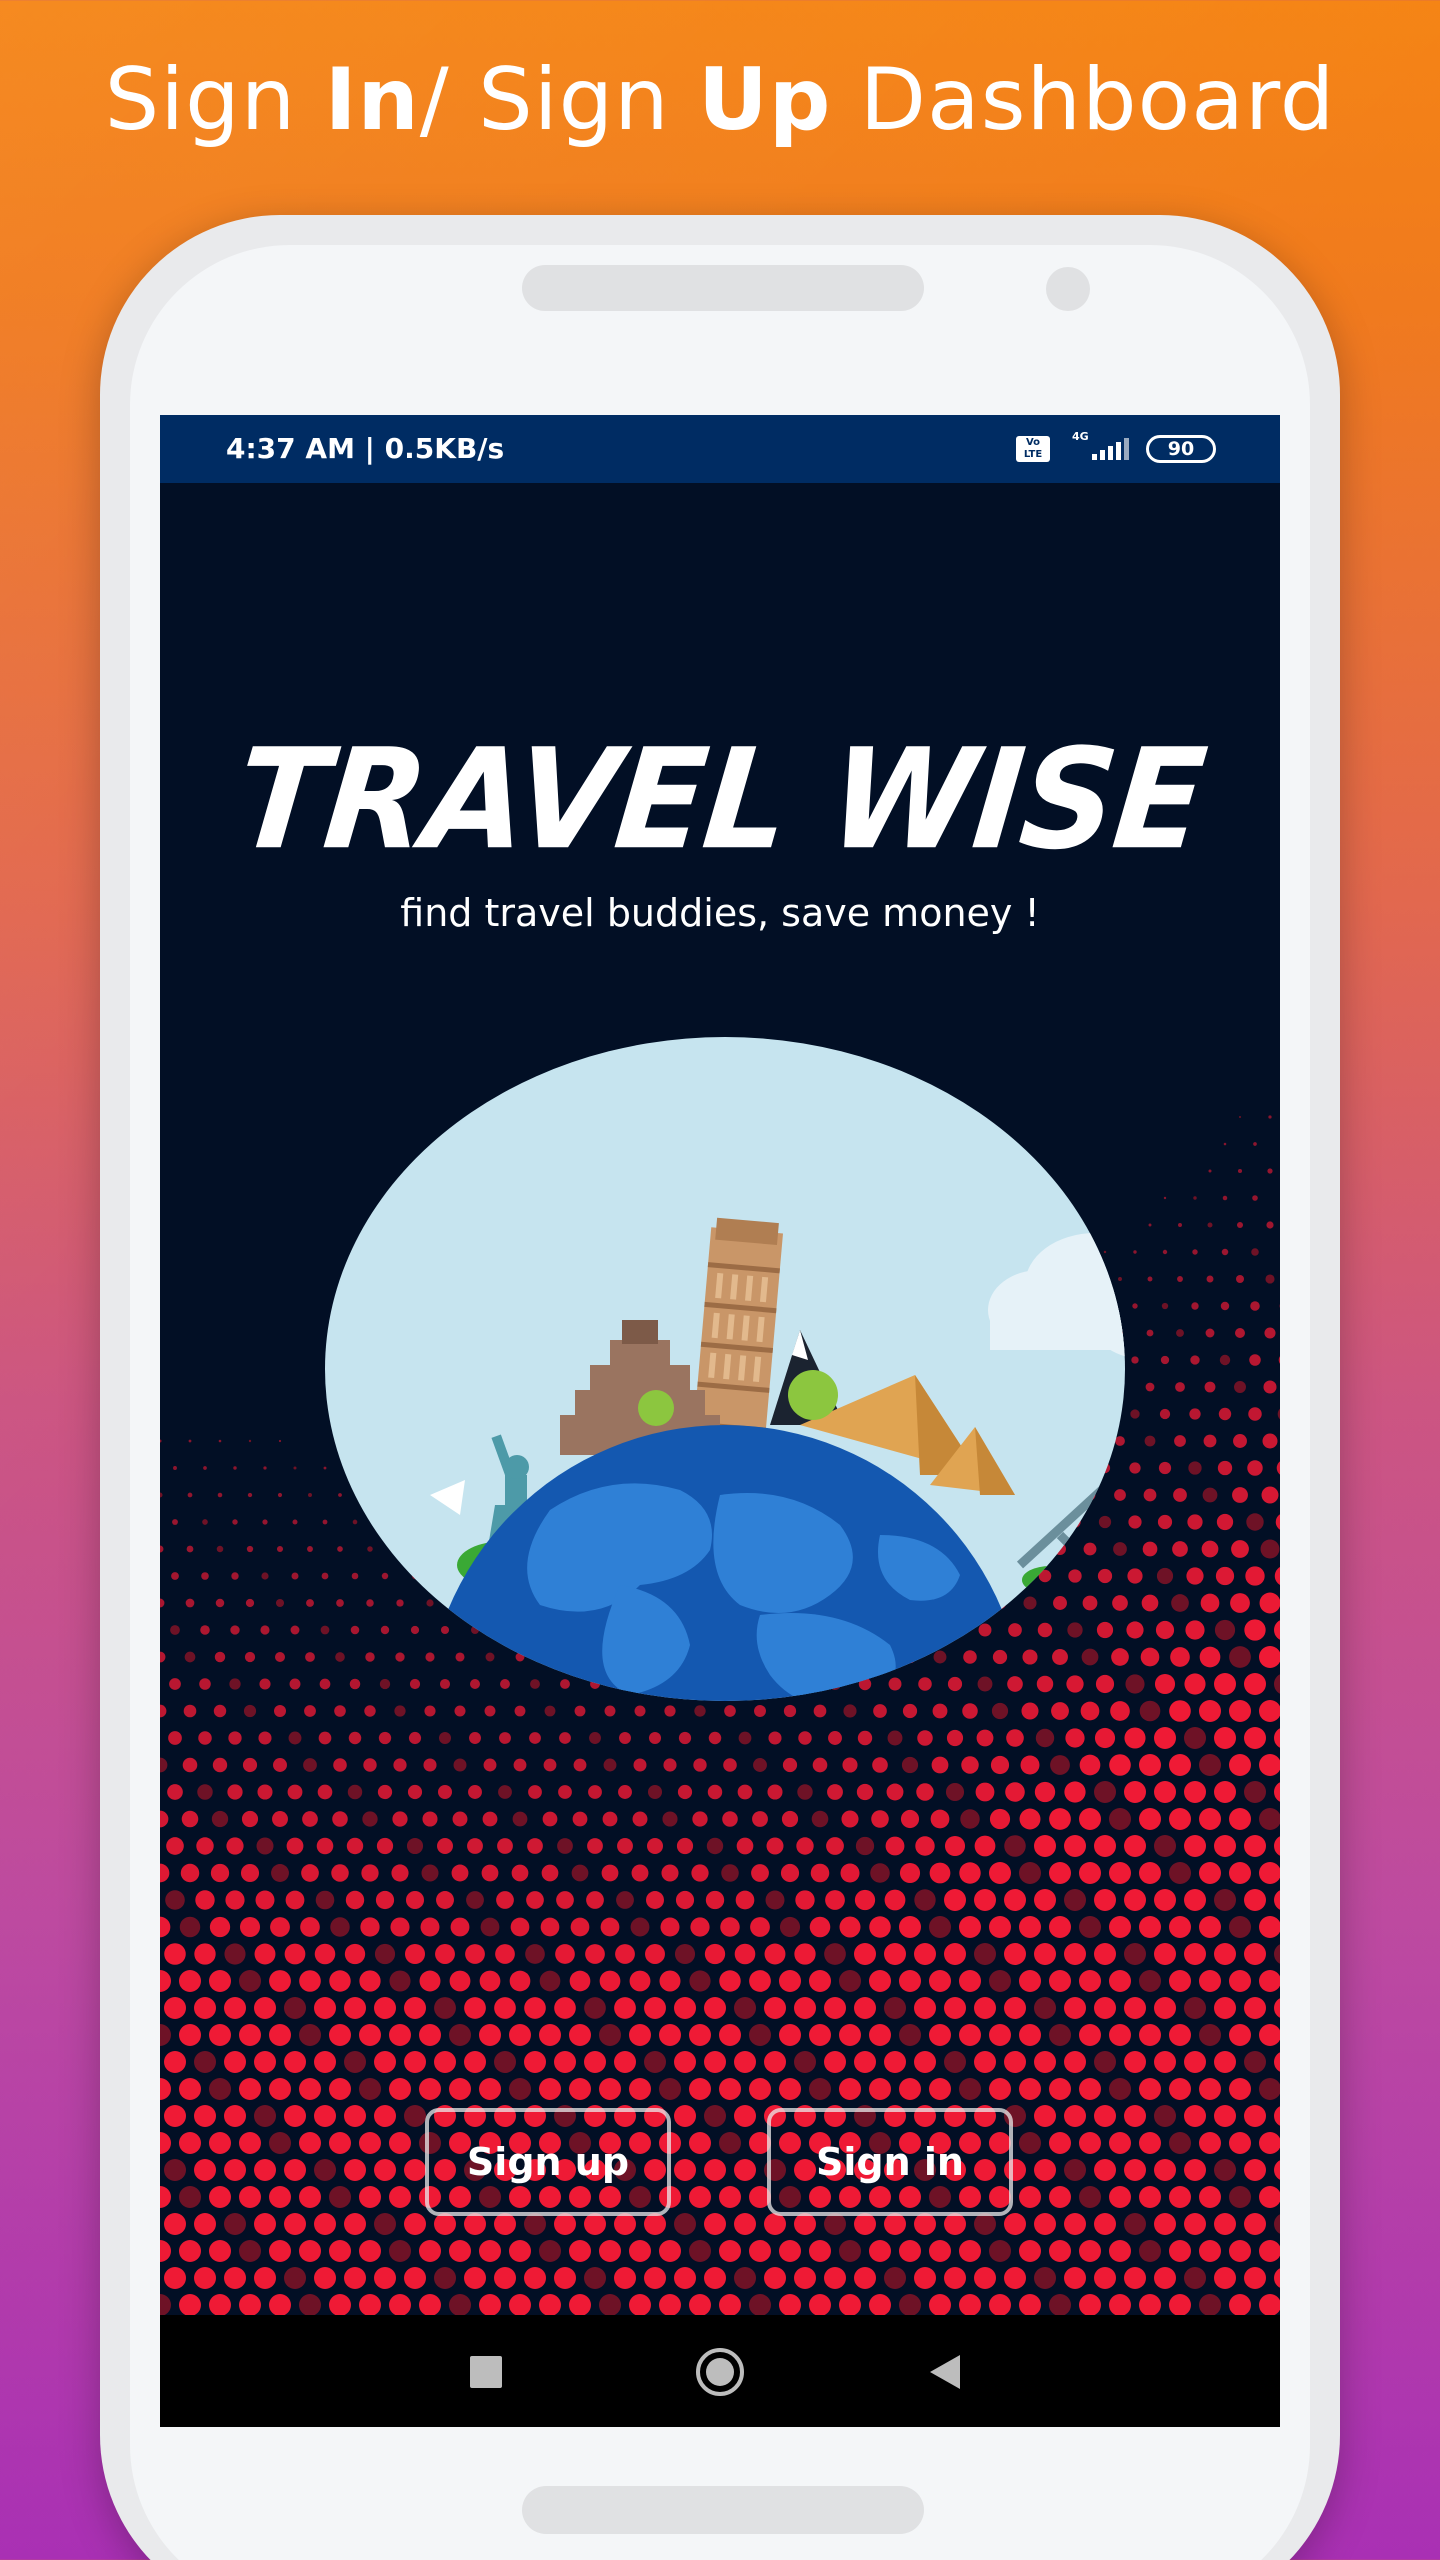 Image resolution: width=1440 pixels, height=2560 pixels. Describe the element at coordinates (1080, 436) in the screenshot. I see `network-type-label: 4G` at that location.